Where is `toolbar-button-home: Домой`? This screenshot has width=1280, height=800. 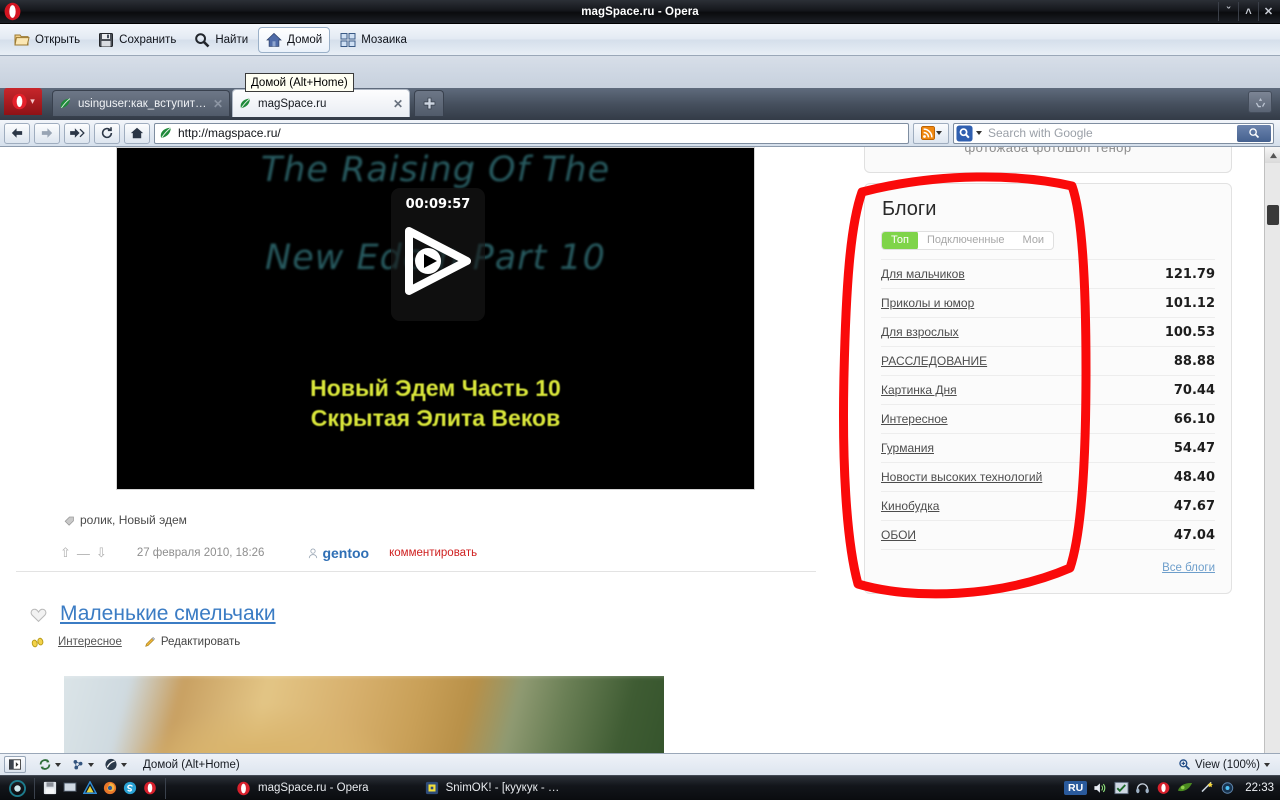
toolbar-button-home: Домой is located at coordinates (294, 39).